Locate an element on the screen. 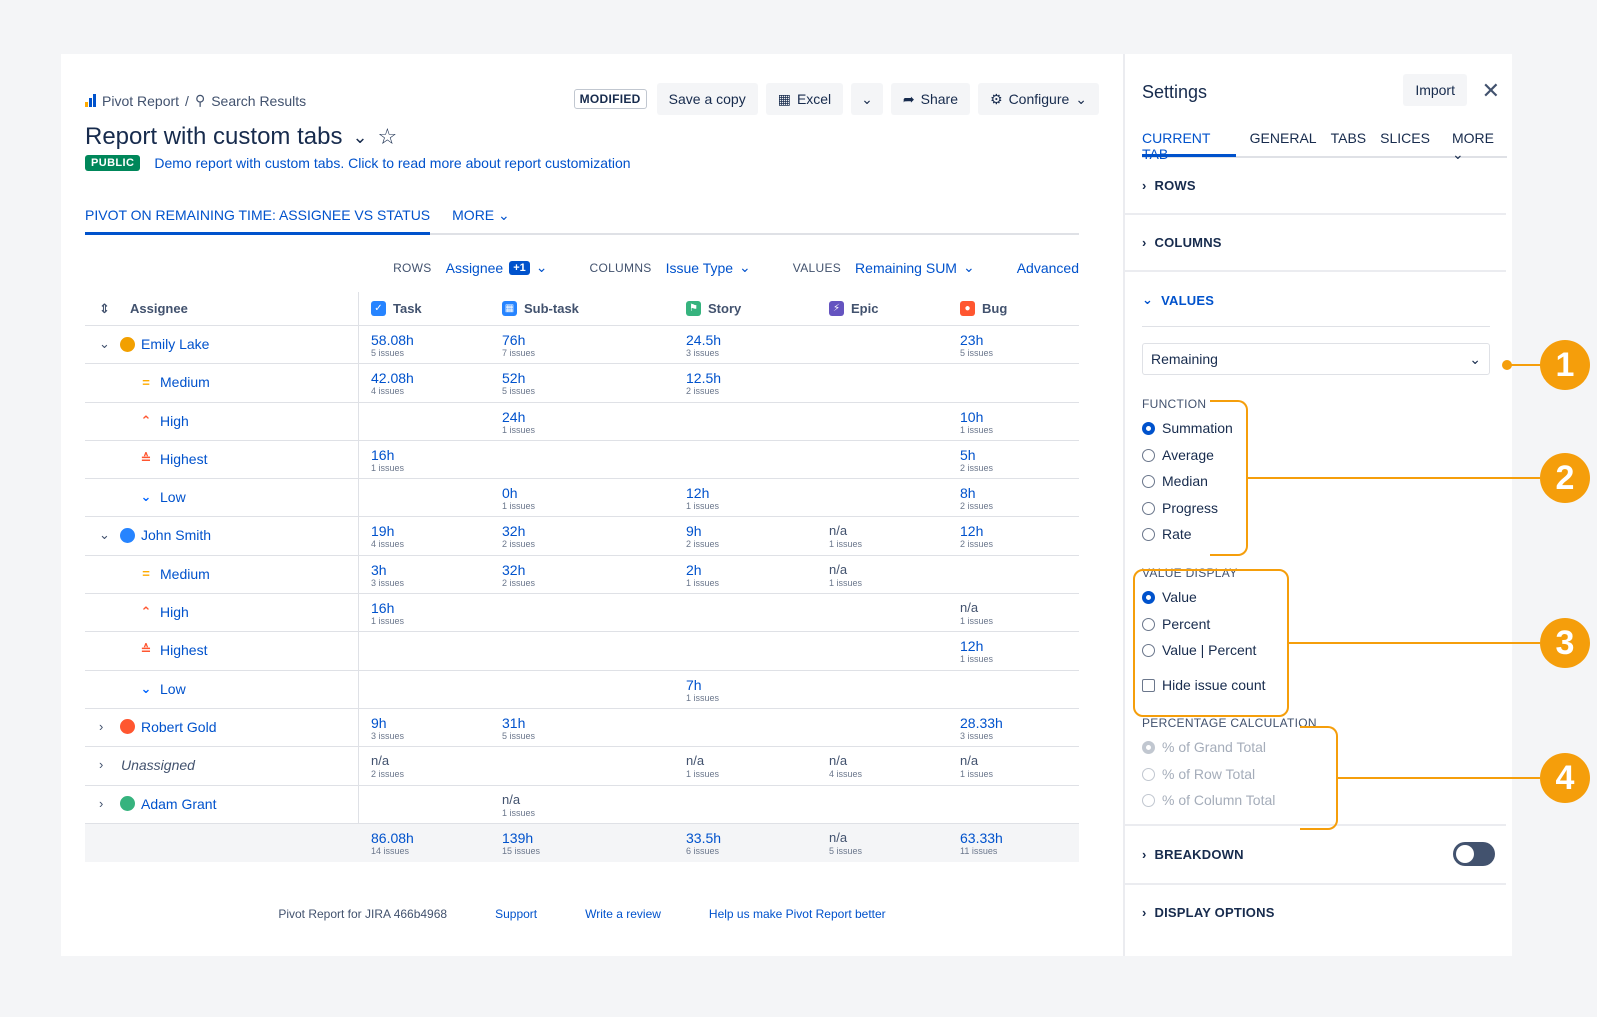  cell-story: 7h 1 issues is located at coordinates (702, 690).